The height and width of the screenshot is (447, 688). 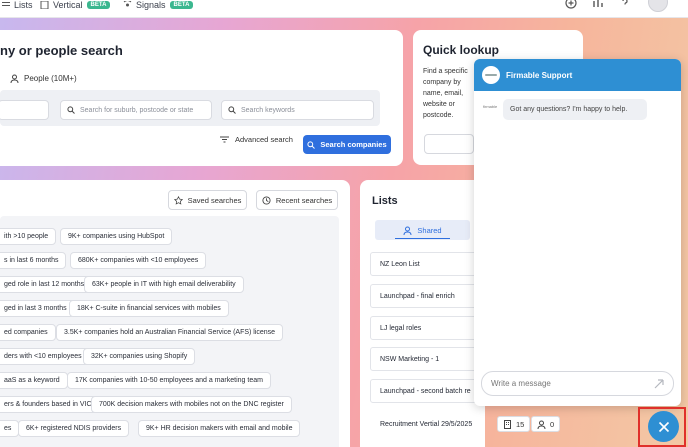 I want to click on list-row: Launchpad - final enrich, so click(x=427, y=296).